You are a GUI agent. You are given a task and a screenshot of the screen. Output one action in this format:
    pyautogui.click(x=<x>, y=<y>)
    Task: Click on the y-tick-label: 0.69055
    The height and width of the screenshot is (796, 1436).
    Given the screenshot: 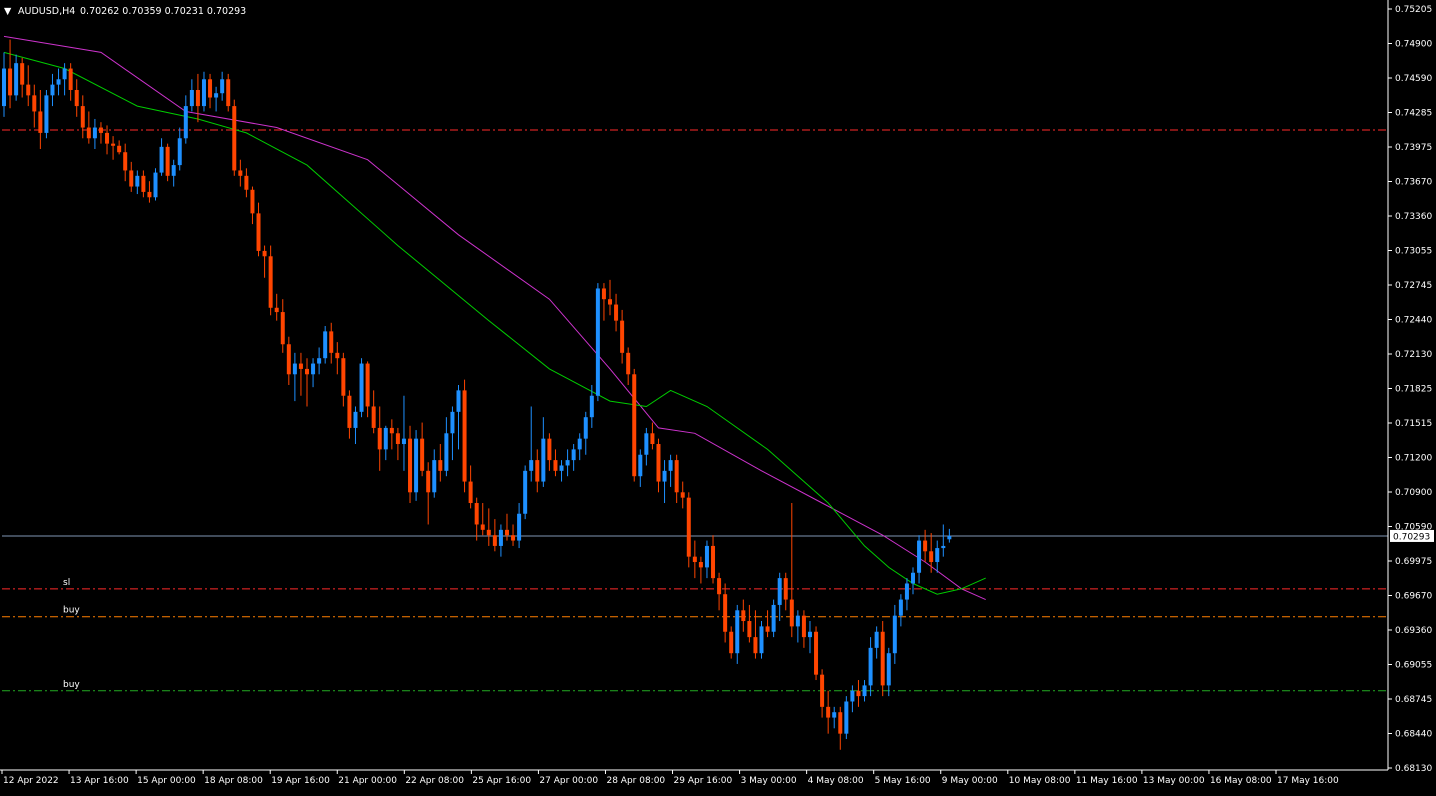 What is the action you would take?
    pyautogui.click(x=1413, y=666)
    